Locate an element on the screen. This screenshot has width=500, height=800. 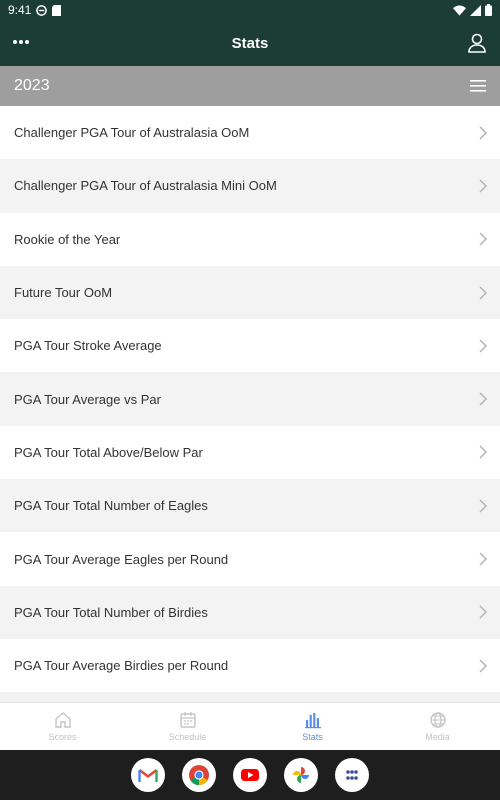
home-icon is located at coordinates (62, 720).